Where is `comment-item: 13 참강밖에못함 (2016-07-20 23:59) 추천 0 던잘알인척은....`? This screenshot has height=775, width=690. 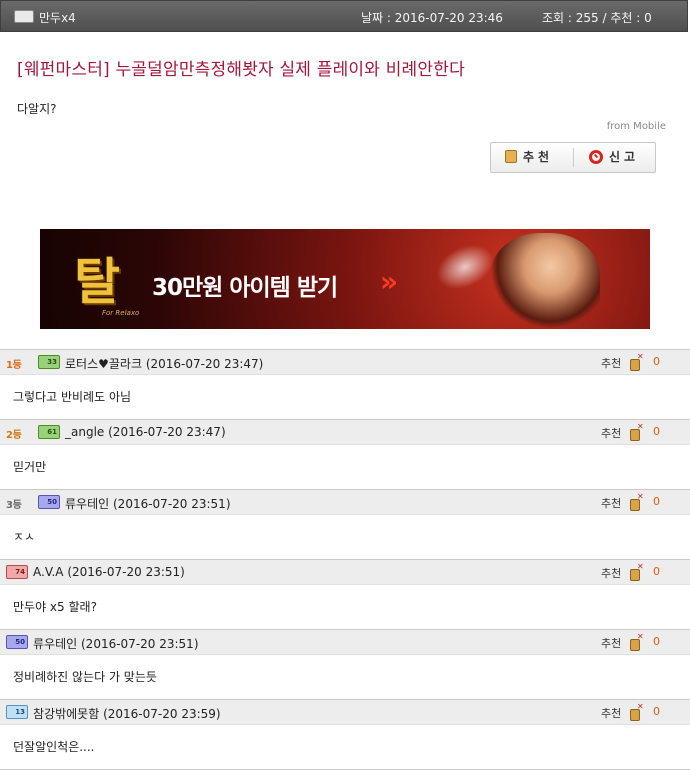 comment-item: 13 참강밖에못함 (2016-07-20 23:59) 추천 0 던잘알인척은.... is located at coordinates (345, 735).